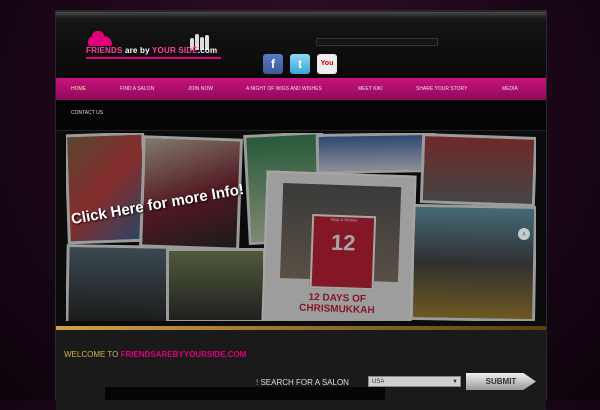 The image size is (600, 410). Describe the element at coordinates (200, 89) in the screenshot. I see `nav-join-now: Join Now` at that location.